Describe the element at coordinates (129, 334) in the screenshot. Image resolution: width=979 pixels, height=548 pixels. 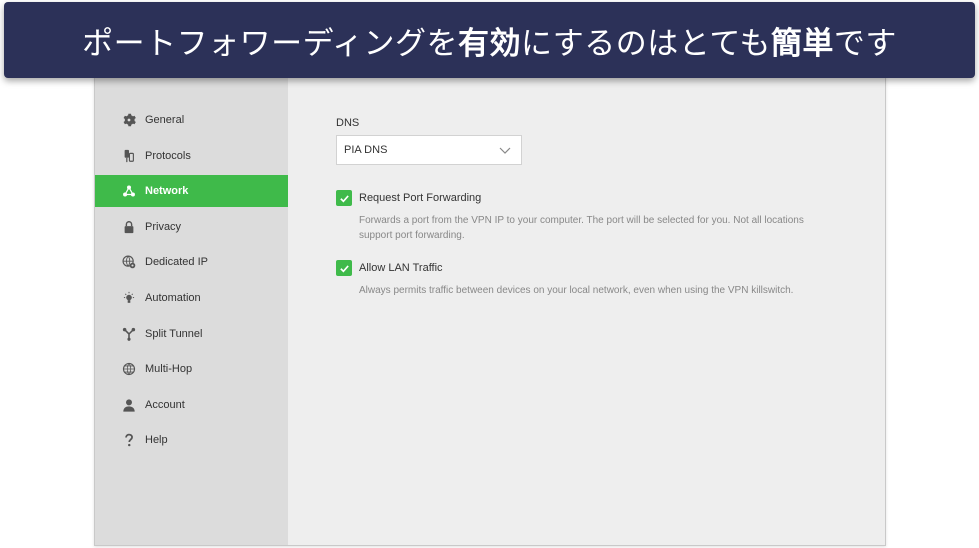
I see `split-tunnel-icon` at that location.